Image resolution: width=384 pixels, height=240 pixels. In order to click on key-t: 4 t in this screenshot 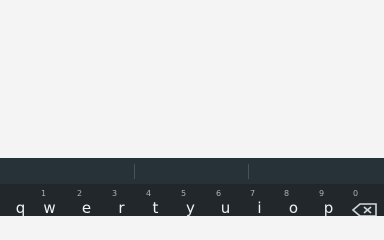, I will do `click(155, 200)`.